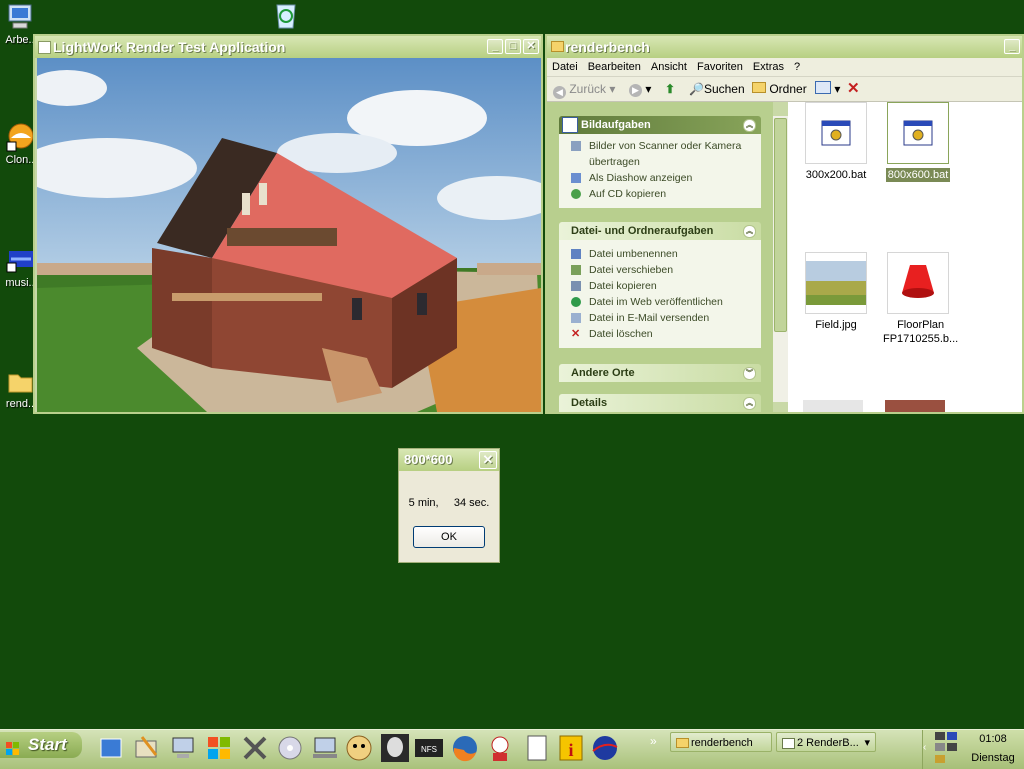 The height and width of the screenshot is (769, 1024). I want to click on quicklaunch-overflow-icon: », so click(653, 741).